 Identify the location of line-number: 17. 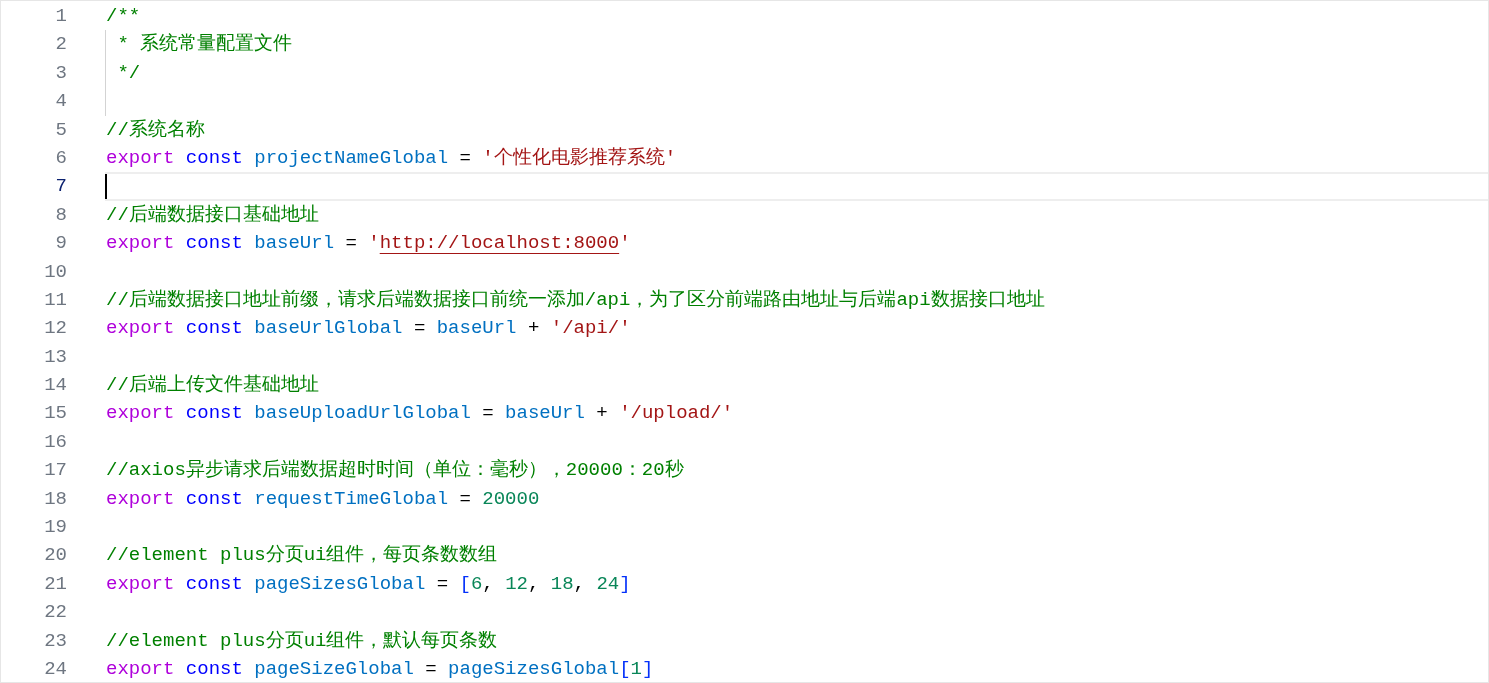
(55, 471).